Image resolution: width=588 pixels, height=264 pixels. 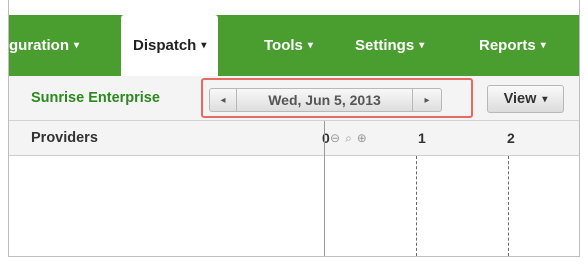 What do you see at coordinates (520, 99) in the screenshot?
I see `view-button-label: View` at bounding box center [520, 99].